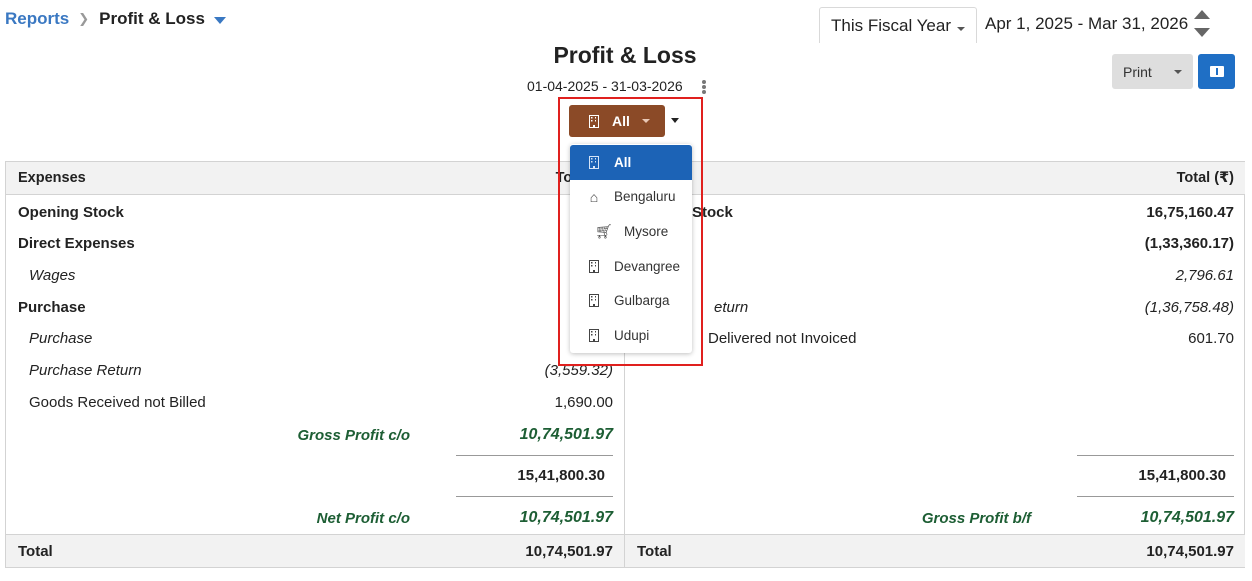 The height and width of the screenshot is (581, 1252). I want to click on income-row-value: (1,33,360.17), so click(1189, 244).